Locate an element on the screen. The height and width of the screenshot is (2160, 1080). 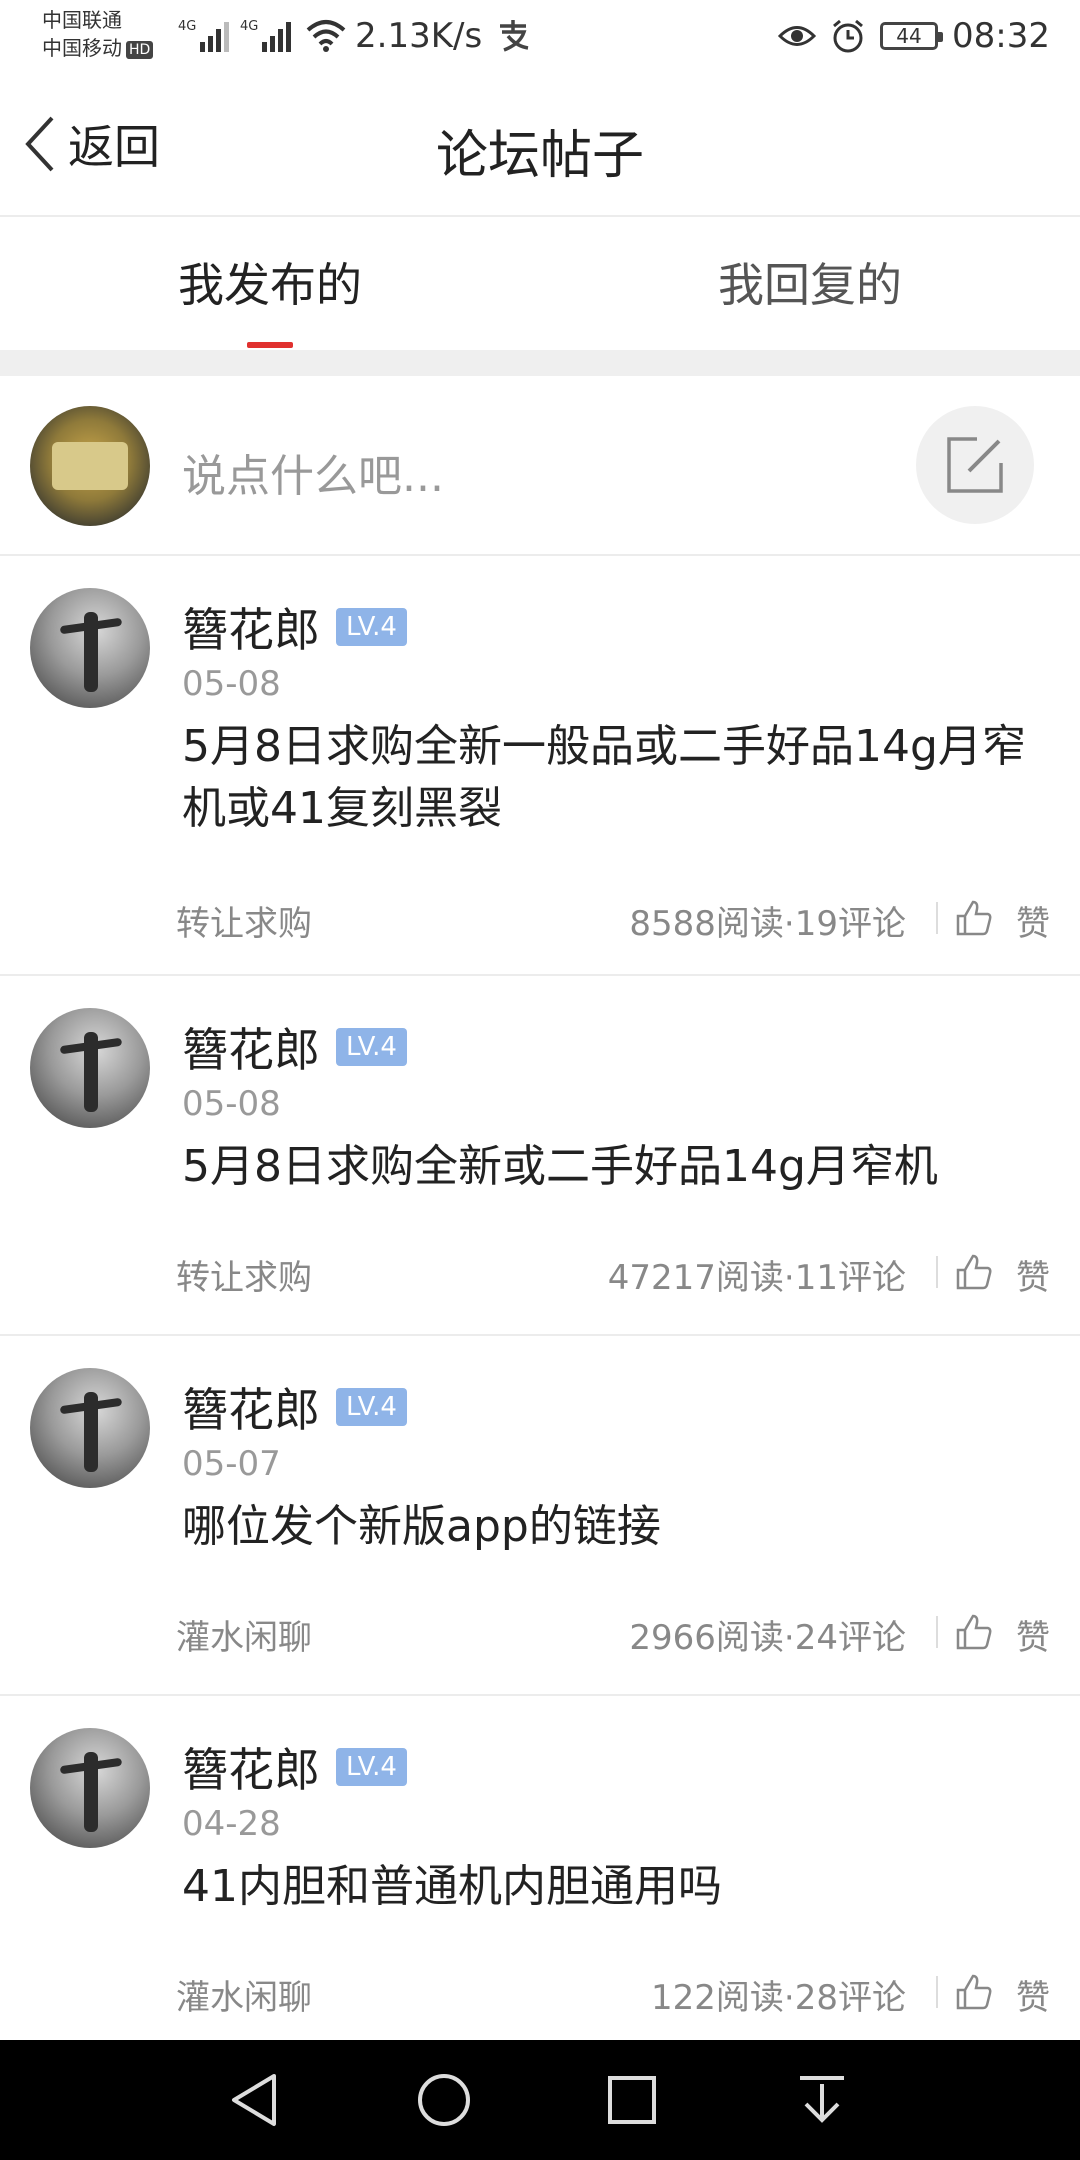
cell-signal-icon: 4G is located at coordinates (203, 35).